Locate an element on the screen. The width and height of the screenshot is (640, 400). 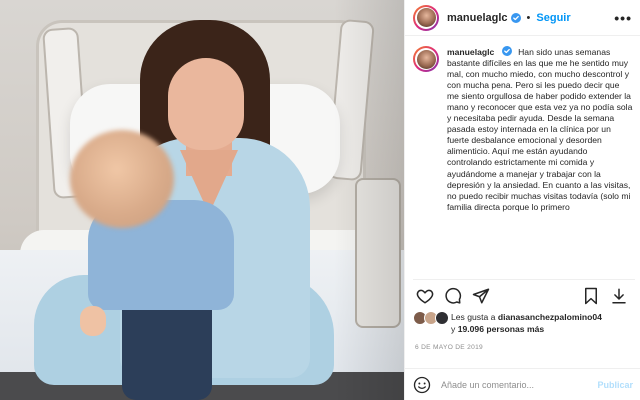
comment-icon is located at coordinates (453, 295).